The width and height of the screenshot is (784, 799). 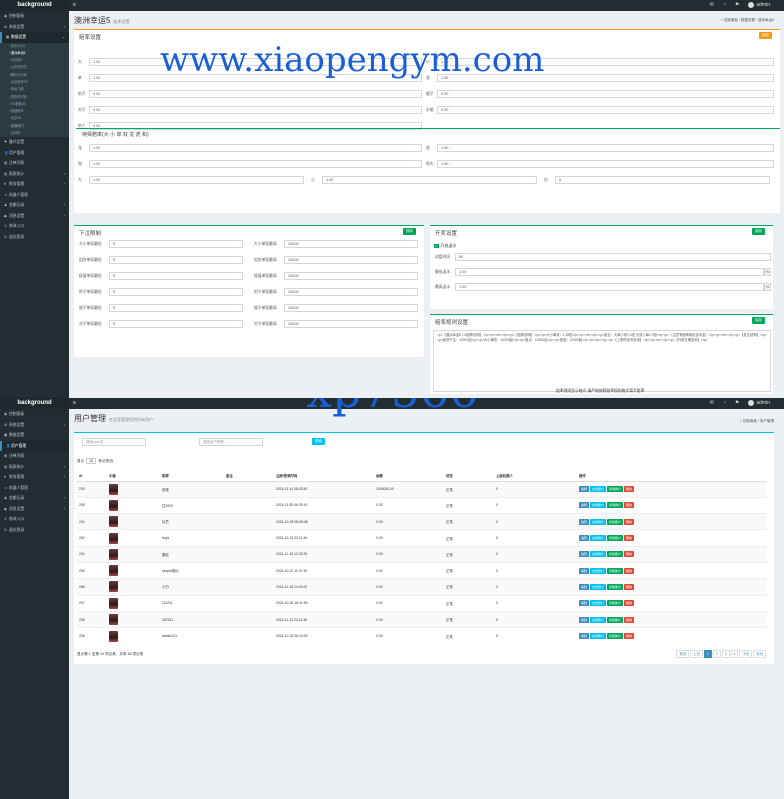 I want to click on sidebar-subitem: ○ 重庆时时彩, so click(x=34, y=97).